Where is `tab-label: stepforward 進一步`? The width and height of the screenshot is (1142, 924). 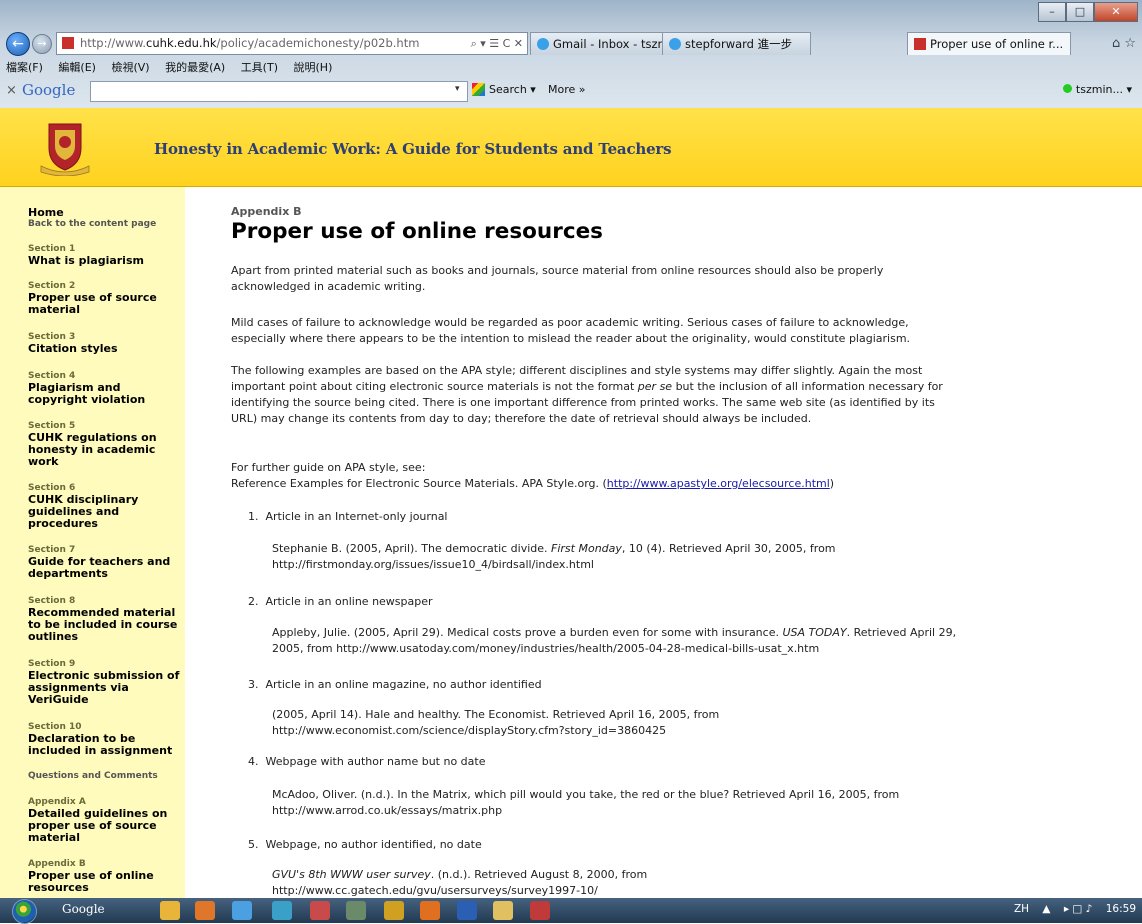 tab-label: stepforward 進一步 is located at coordinates (739, 44).